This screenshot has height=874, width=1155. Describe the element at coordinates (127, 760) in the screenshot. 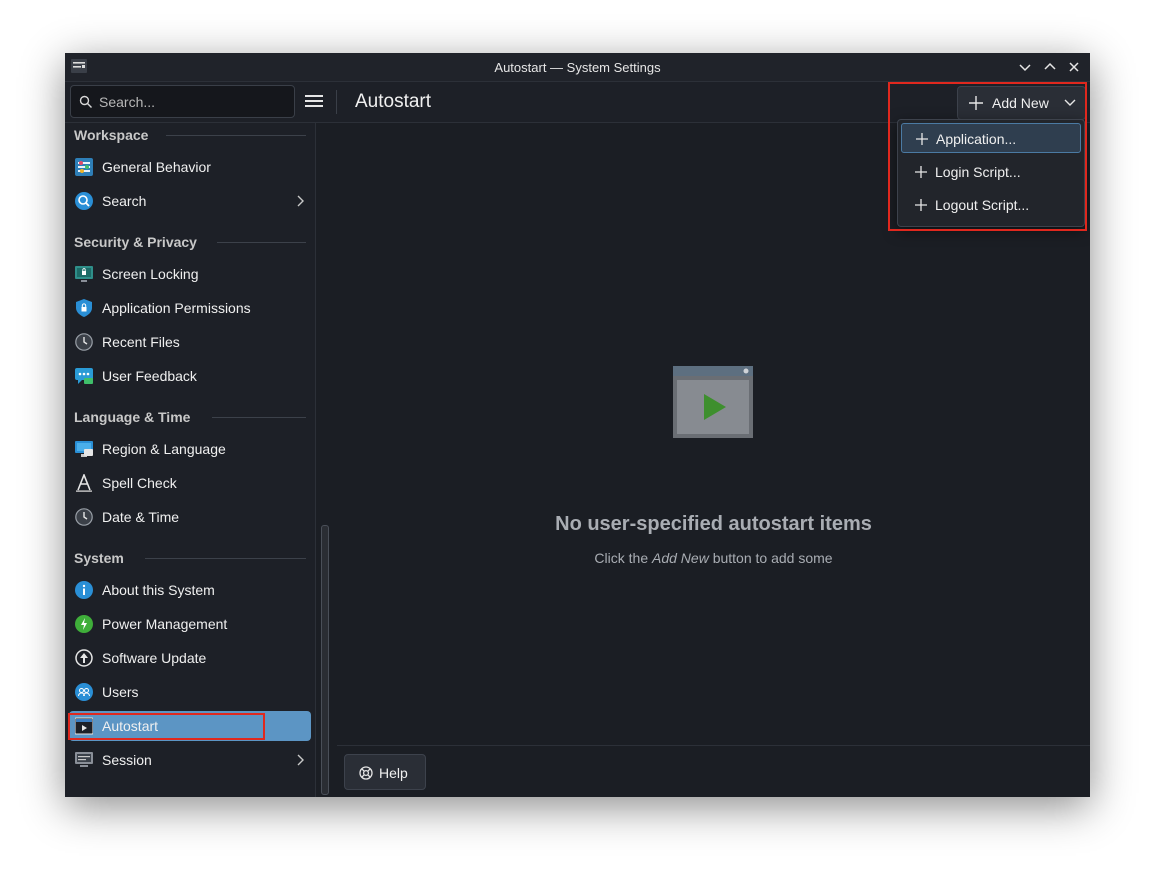

I see `sidebar-item-label: Session` at that location.